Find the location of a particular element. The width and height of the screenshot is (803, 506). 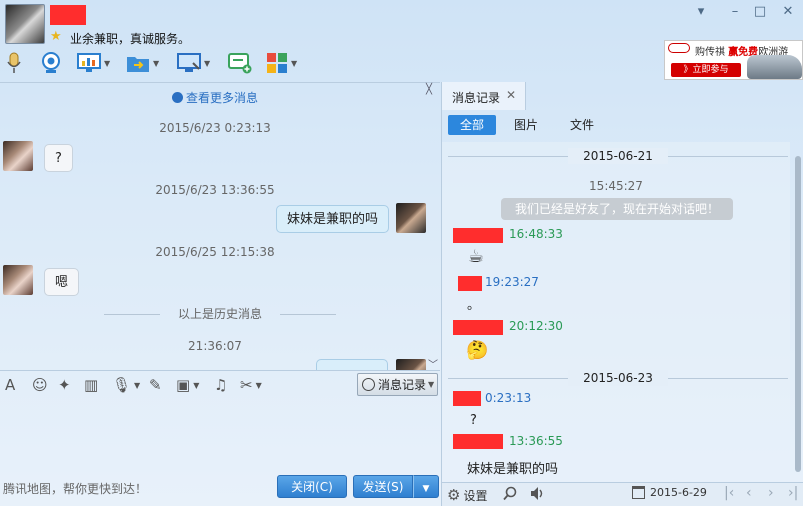

footer-hint: 腾讯地图，帮你更快到达！ is located at coordinates (75, 488).